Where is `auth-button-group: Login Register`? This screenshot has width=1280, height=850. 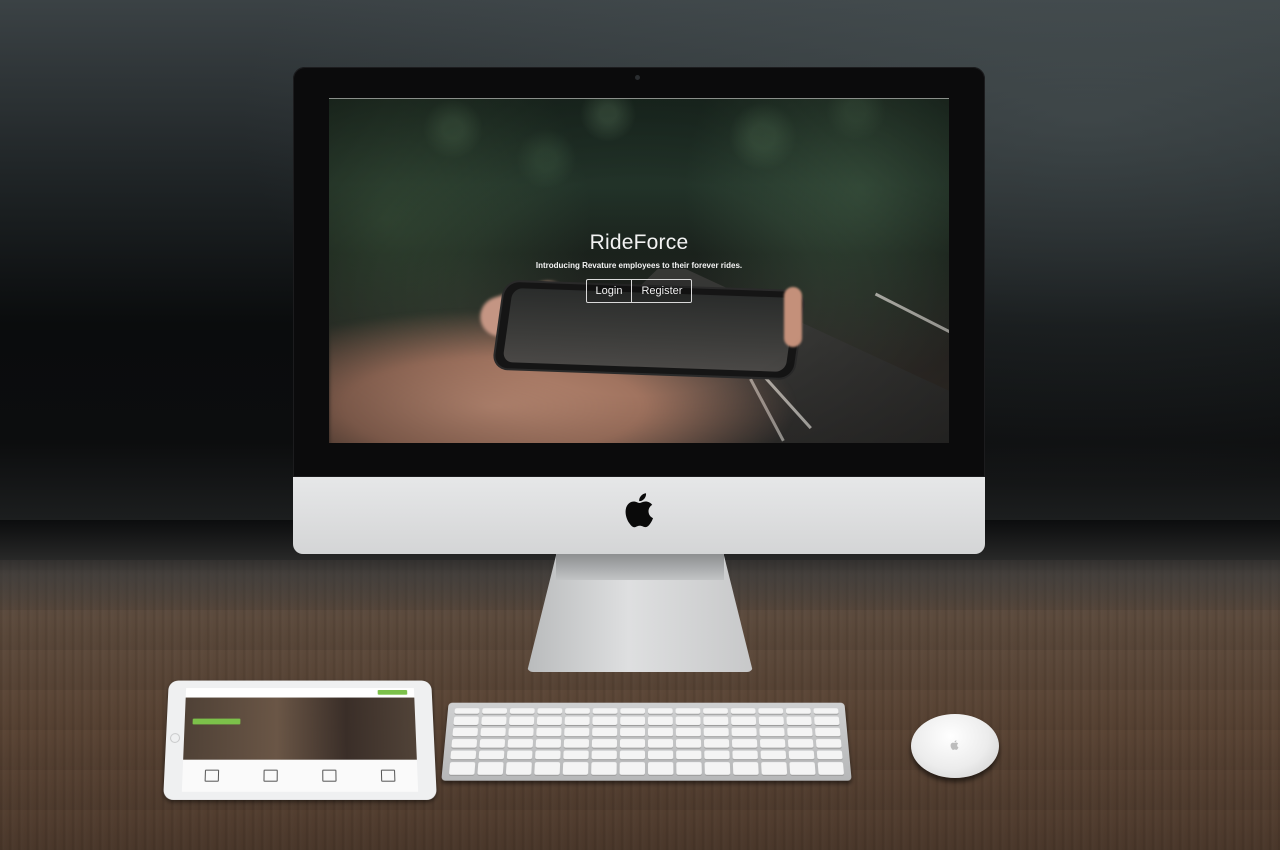 auth-button-group: Login Register is located at coordinates (639, 291).